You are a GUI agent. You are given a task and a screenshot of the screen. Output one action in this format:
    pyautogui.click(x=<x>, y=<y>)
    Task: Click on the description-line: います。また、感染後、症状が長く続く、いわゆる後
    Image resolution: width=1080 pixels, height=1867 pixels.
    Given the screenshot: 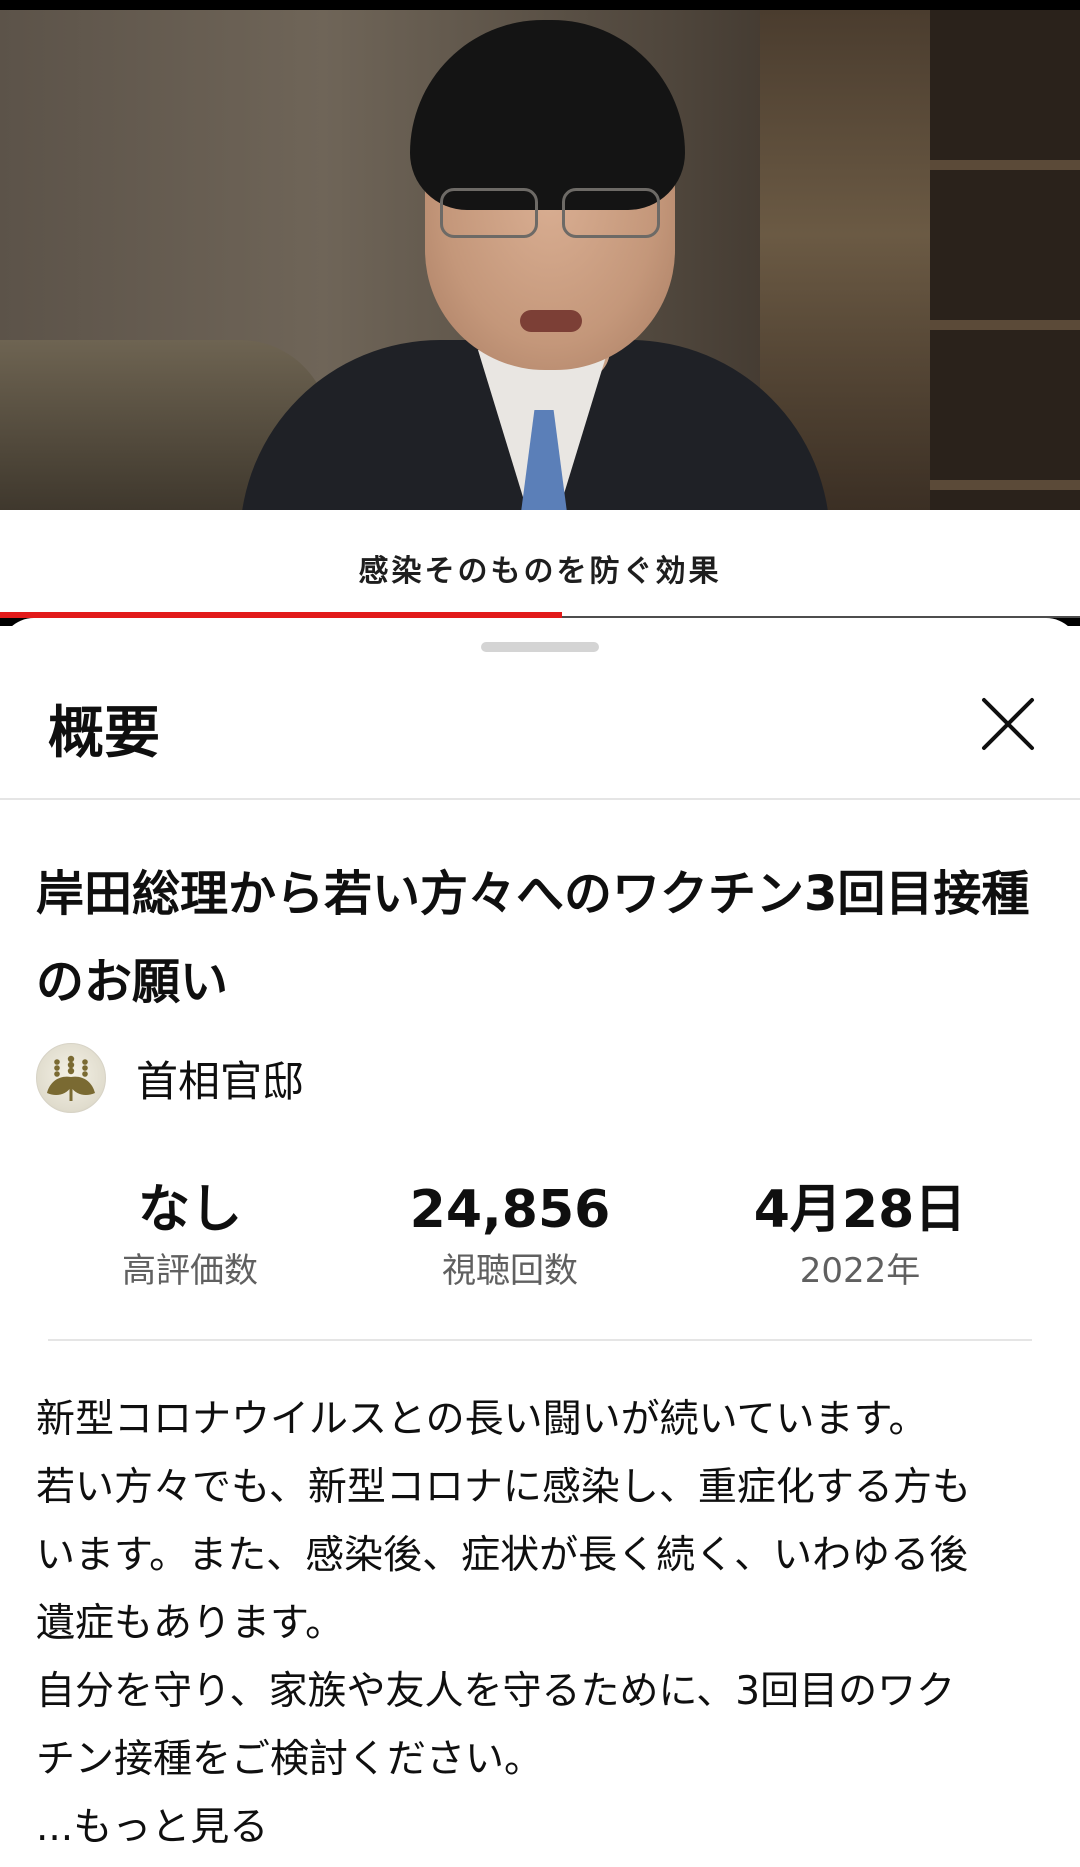 What is the action you would take?
    pyautogui.click(x=502, y=1555)
    